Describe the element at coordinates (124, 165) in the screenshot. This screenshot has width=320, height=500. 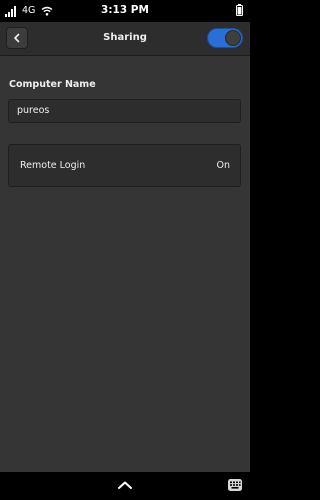
I see `remote-login-row: Remote Login On` at that location.